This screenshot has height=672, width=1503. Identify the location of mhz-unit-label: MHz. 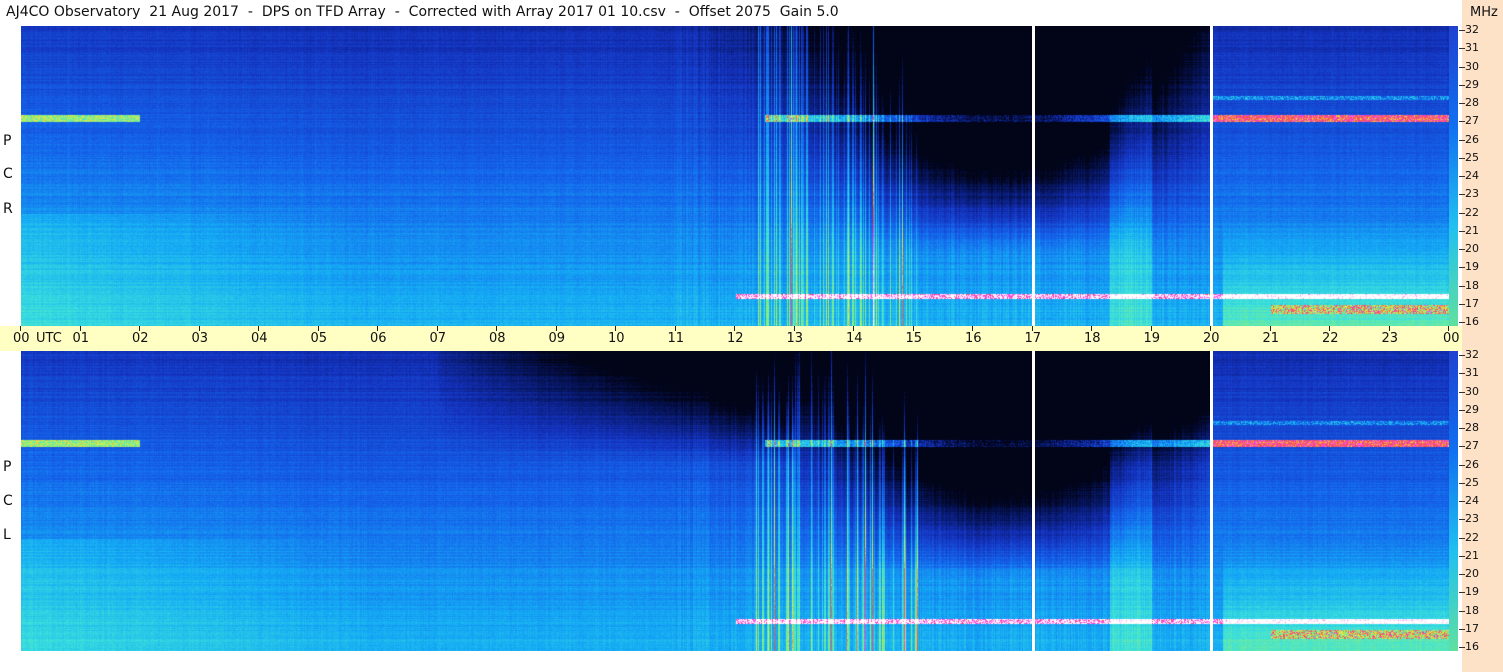
(1484, 12).